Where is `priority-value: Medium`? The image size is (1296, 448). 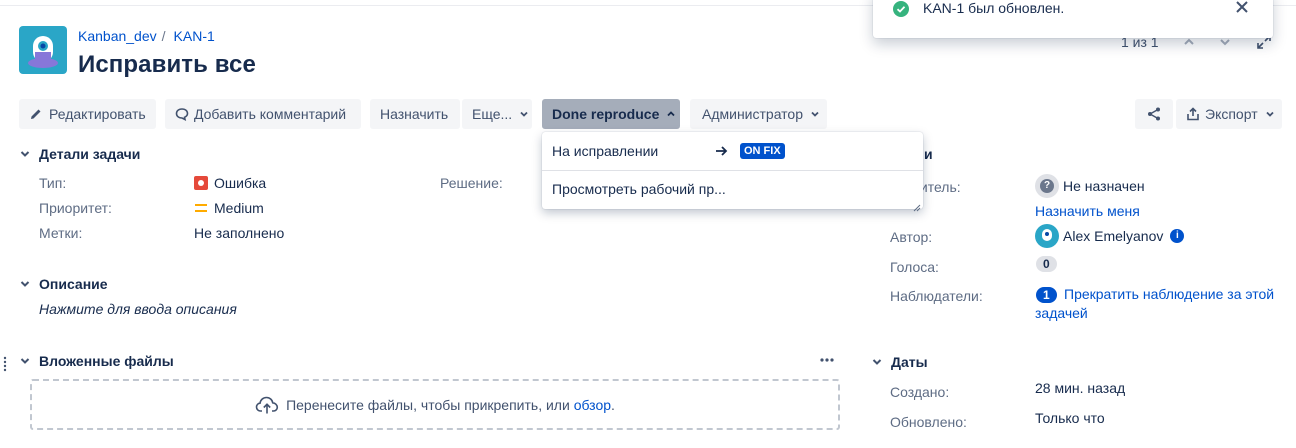 priority-value: Medium is located at coordinates (229, 208).